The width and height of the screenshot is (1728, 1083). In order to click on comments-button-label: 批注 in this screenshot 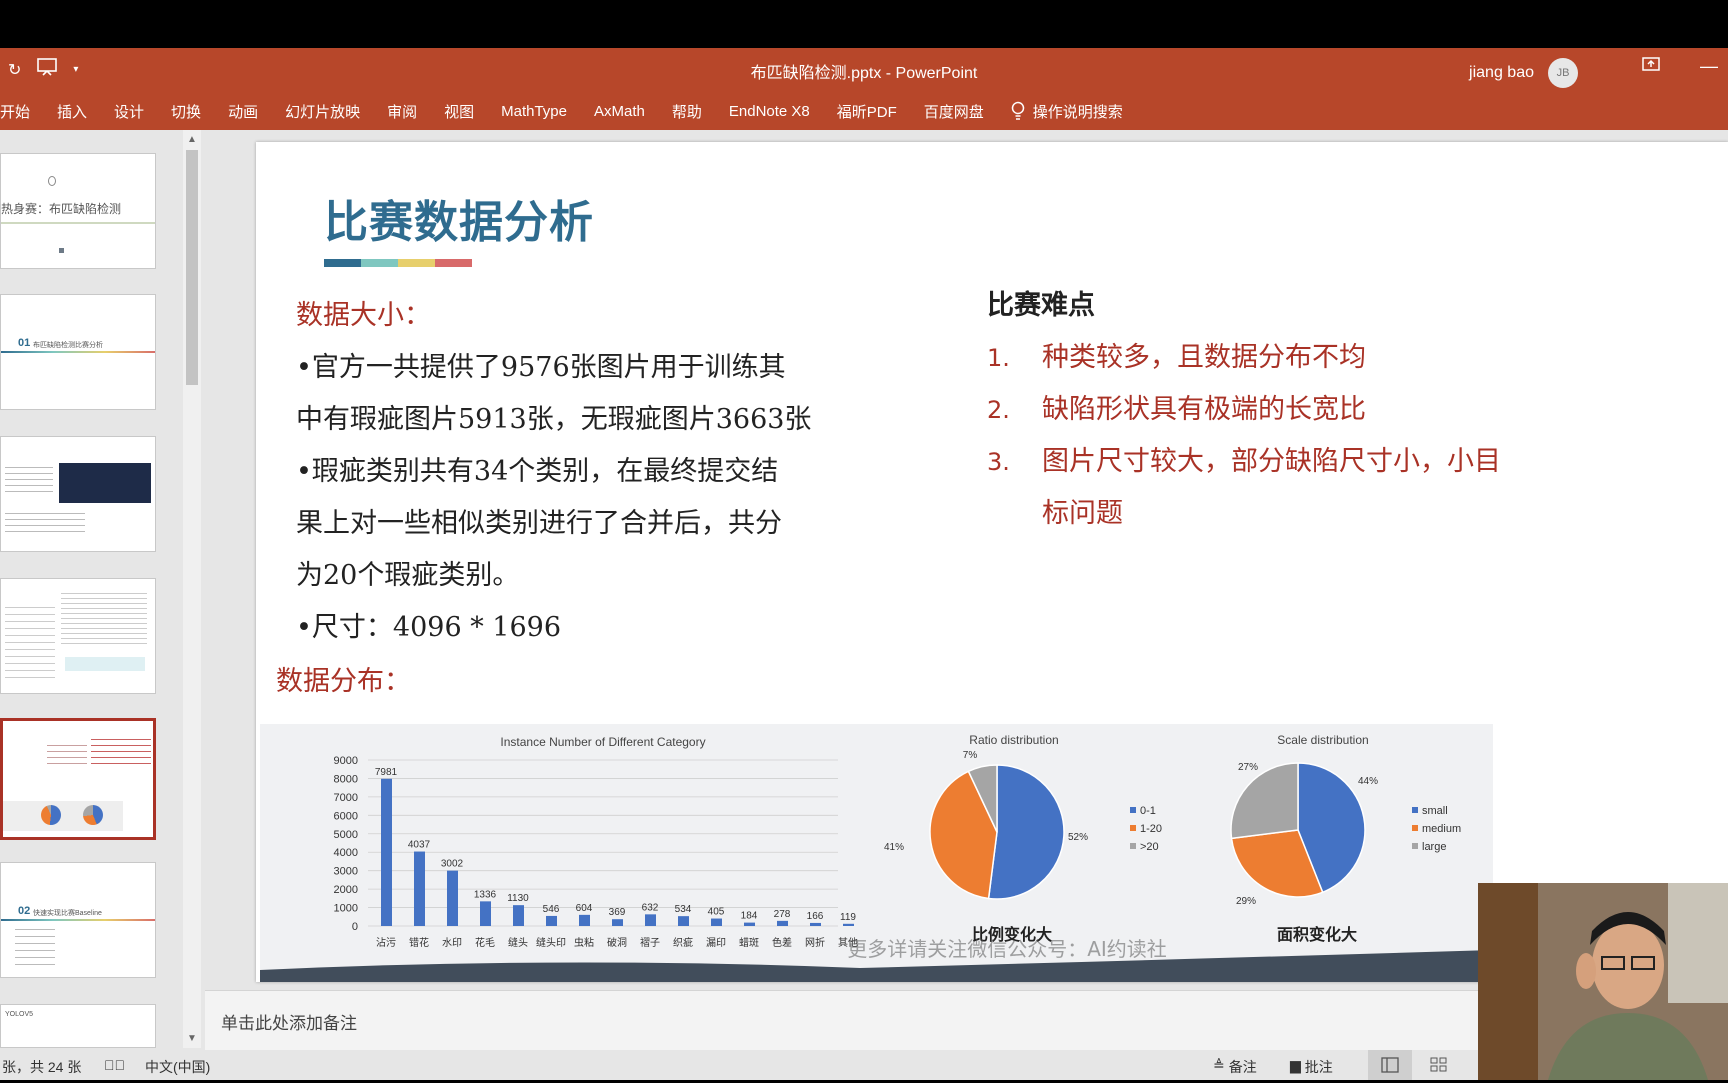, I will do `click(1318, 1067)`.